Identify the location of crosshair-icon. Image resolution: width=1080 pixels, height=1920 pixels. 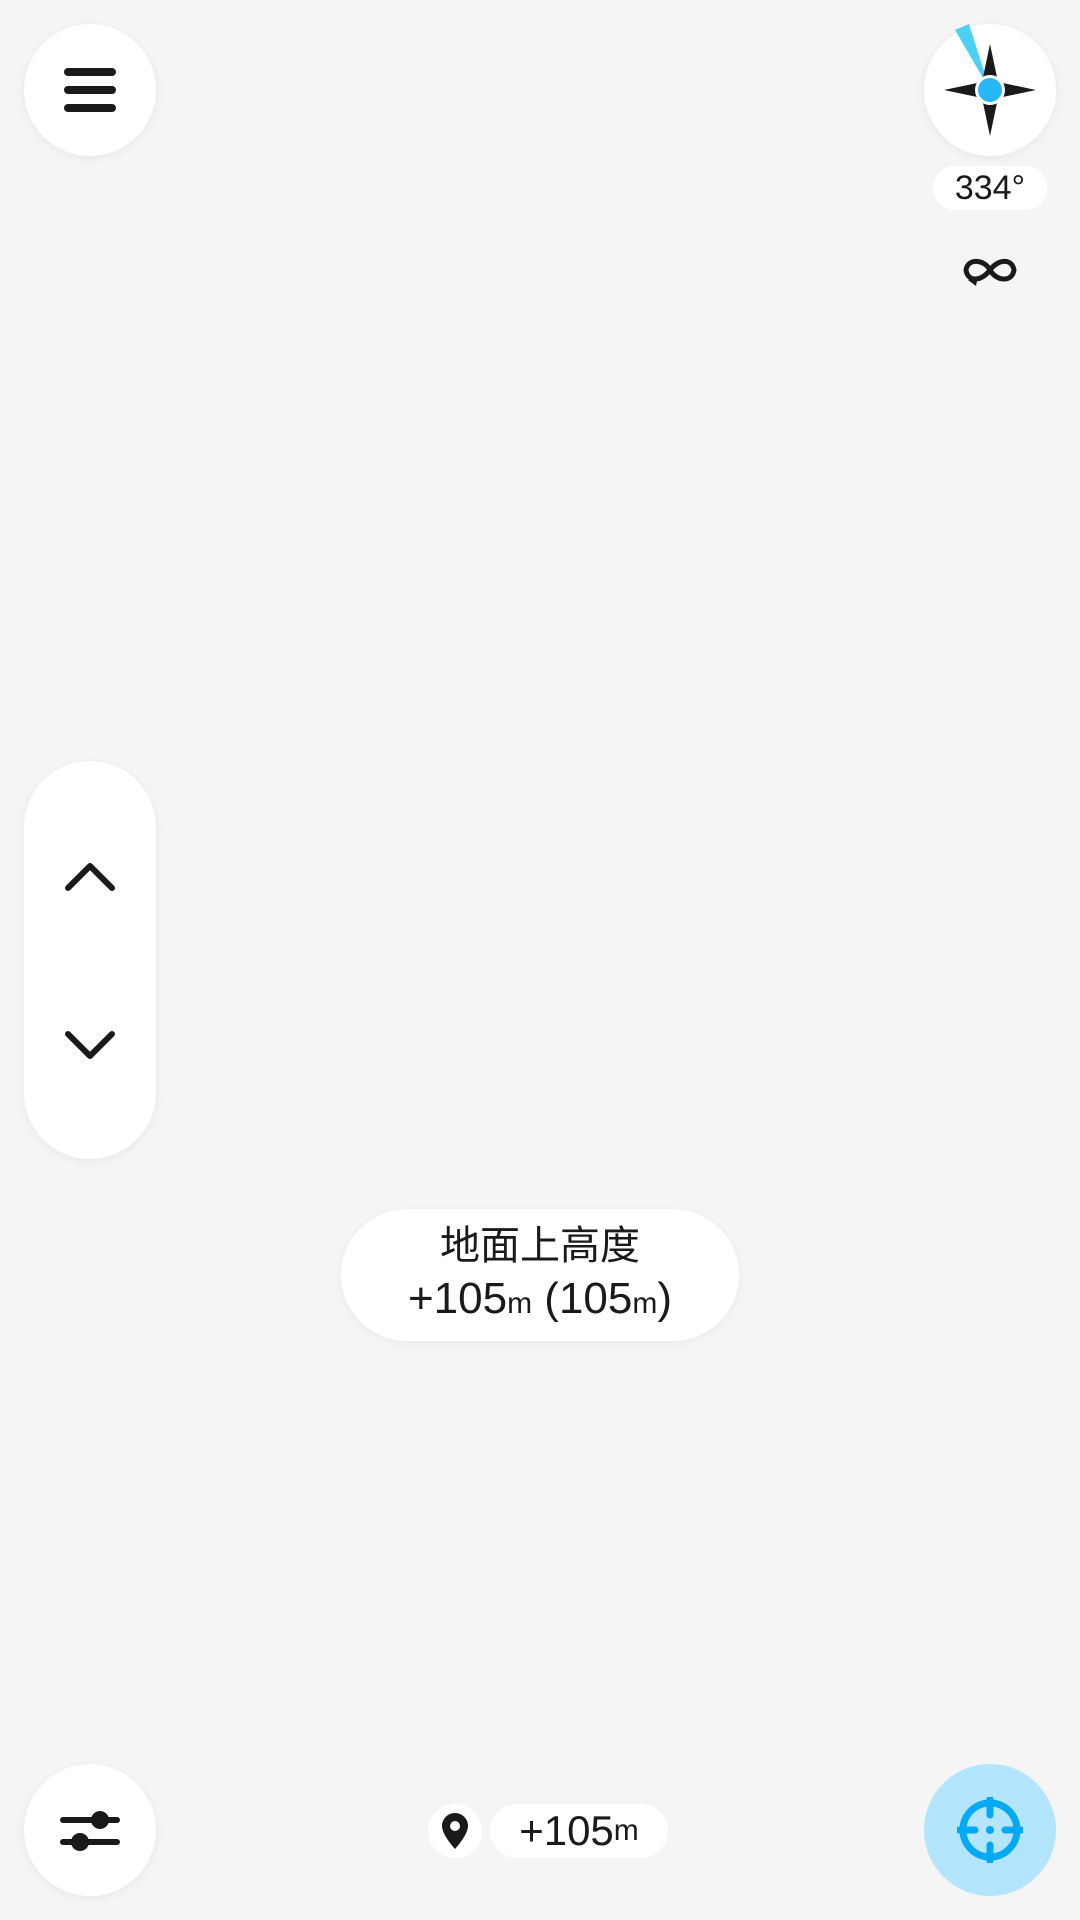
(990, 1830).